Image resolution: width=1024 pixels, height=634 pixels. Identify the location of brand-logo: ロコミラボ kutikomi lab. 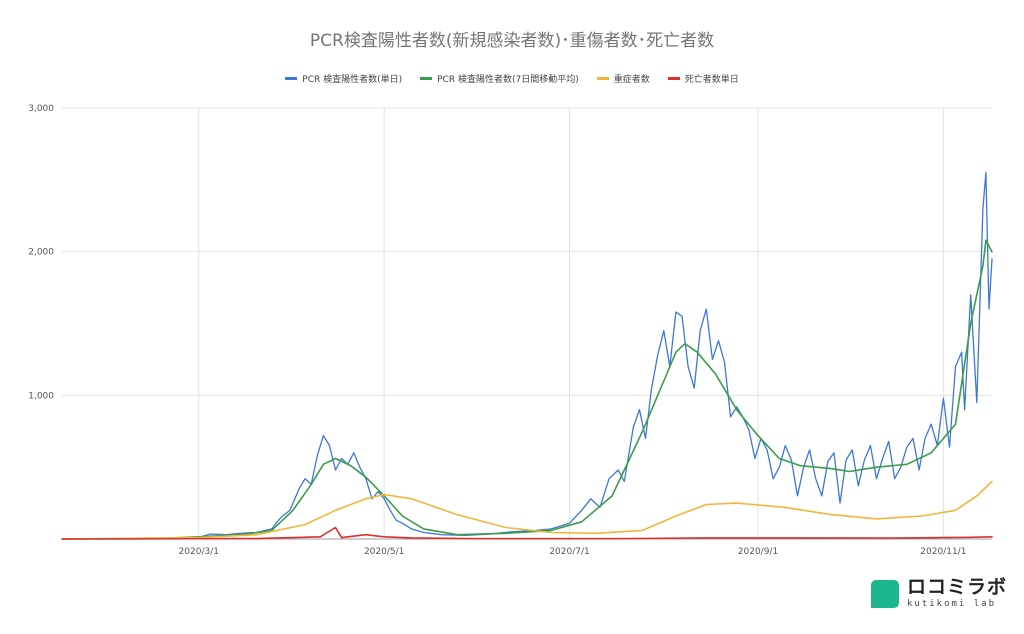
(939, 593).